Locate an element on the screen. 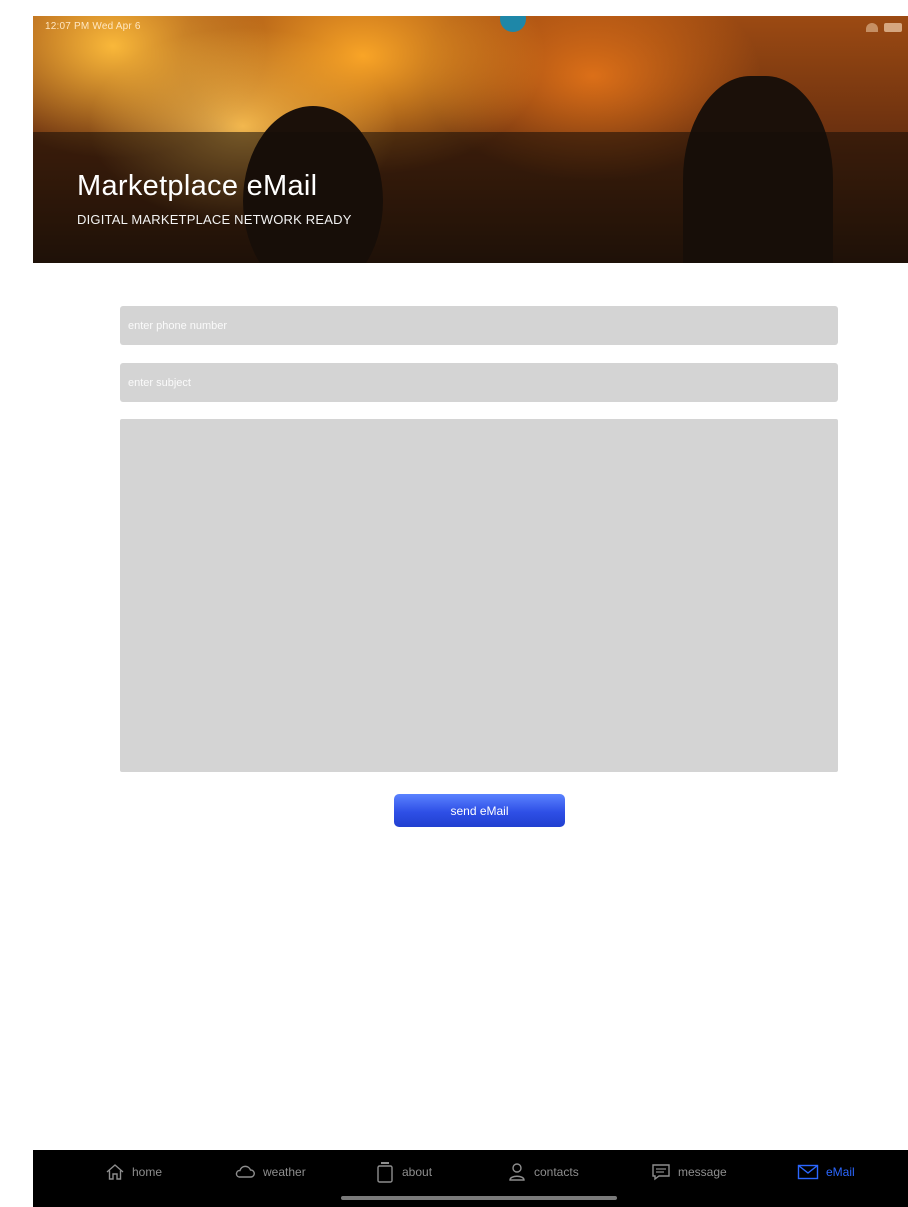 This screenshot has height=1207, width=908. tab-home: home is located at coordinates (133, 1172).